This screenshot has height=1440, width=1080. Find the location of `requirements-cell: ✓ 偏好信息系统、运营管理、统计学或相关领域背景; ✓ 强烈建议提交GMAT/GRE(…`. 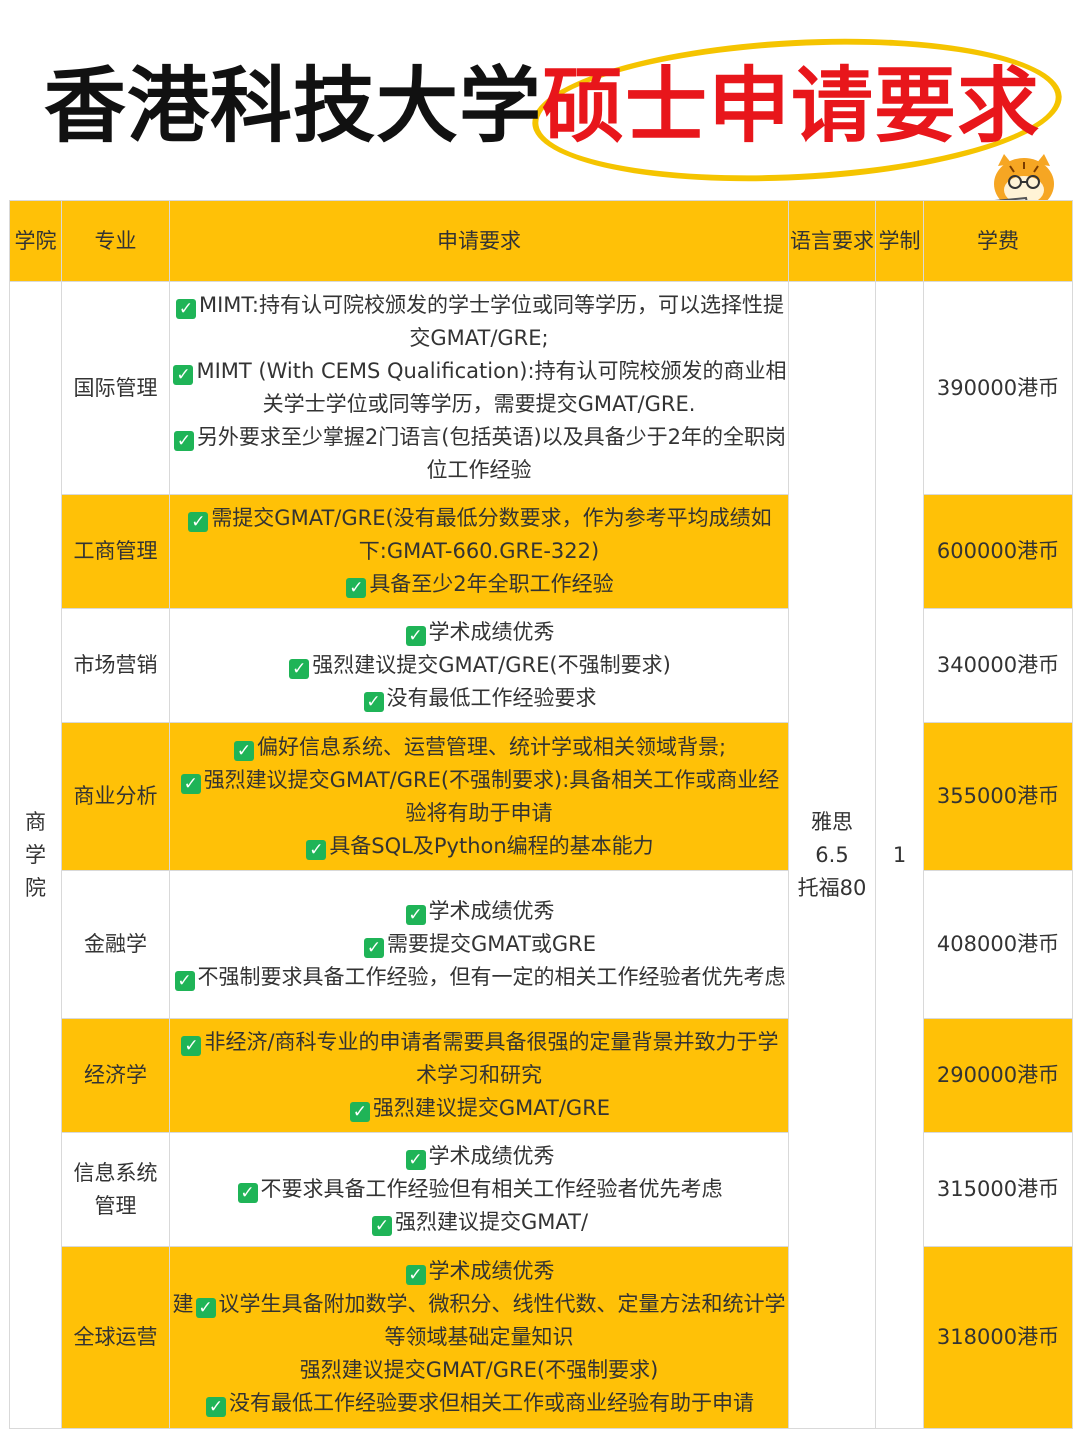

requirements-cell: ✓ 偏好信息系统、运营管理、统计学或相关领域背景; ✓ 强烈建议提交GMAT/GRE(… is located at coordinates (479, 796).